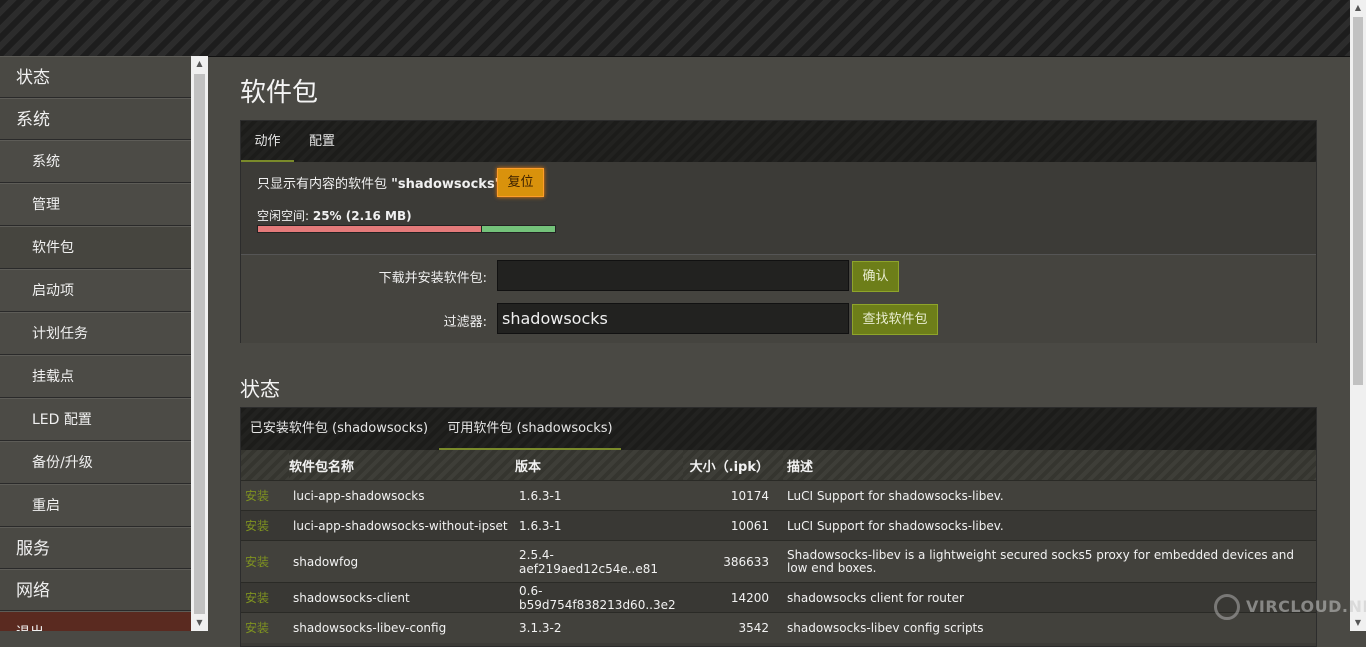 This screenshot has width=1366, height=647. What do you see at coordinates (1358, 201) in the screenshot?
I see `page-scroll-thumb` at bounding box center [1358, 201].